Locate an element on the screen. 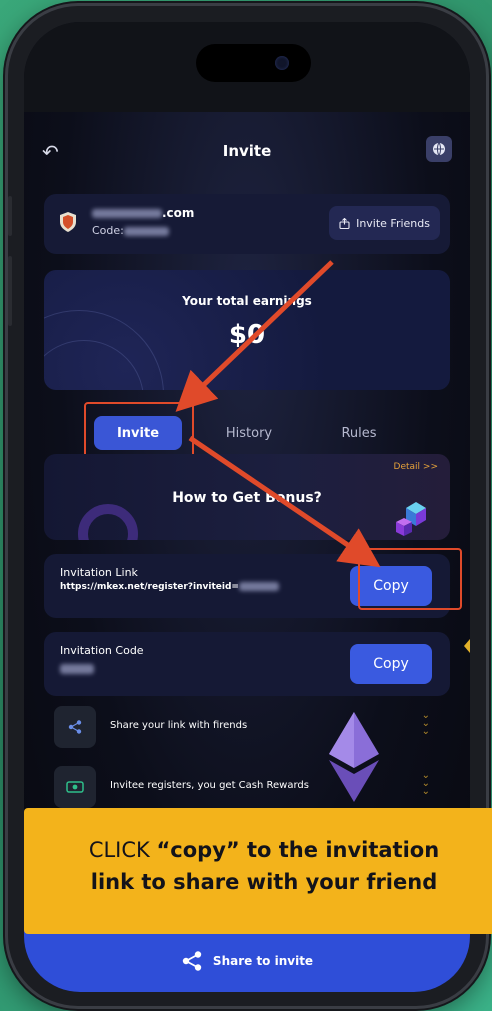 This screenshot has width=492, height=1011. invitation-code-label: Invitation Code is located at coordinates (102, 650).